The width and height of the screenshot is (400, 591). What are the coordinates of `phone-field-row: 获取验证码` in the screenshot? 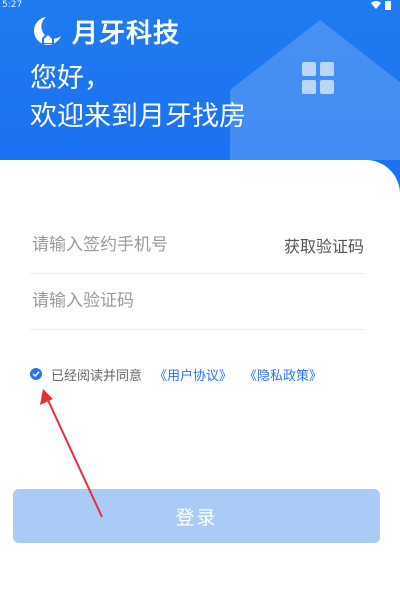 It's located at (197, 245).